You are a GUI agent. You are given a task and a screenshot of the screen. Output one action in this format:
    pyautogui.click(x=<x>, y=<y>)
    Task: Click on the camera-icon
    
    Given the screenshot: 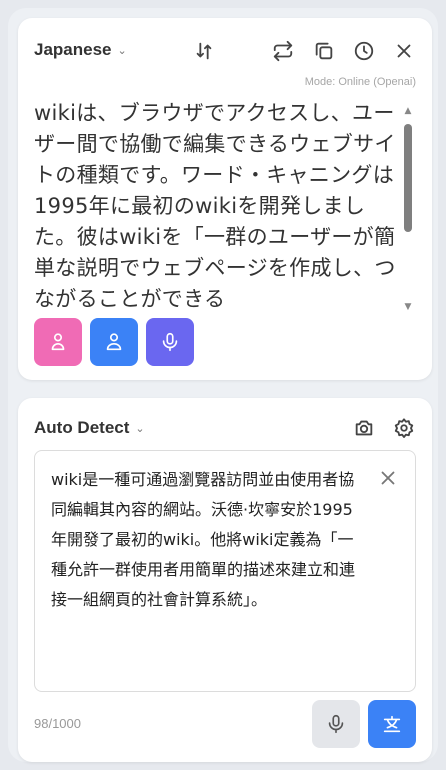 What is the action you would take?
    pyautogui.click(x=364, y=428)
    